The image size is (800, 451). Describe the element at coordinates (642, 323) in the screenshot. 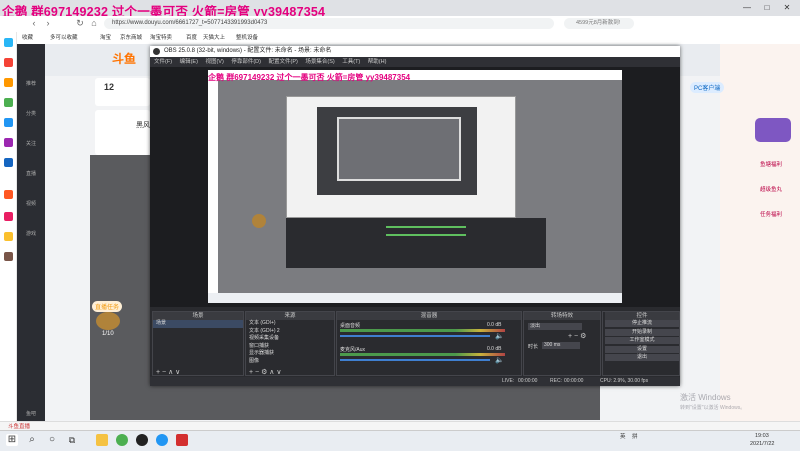

I see `stop-streaming-button: 停止推流` at that location.